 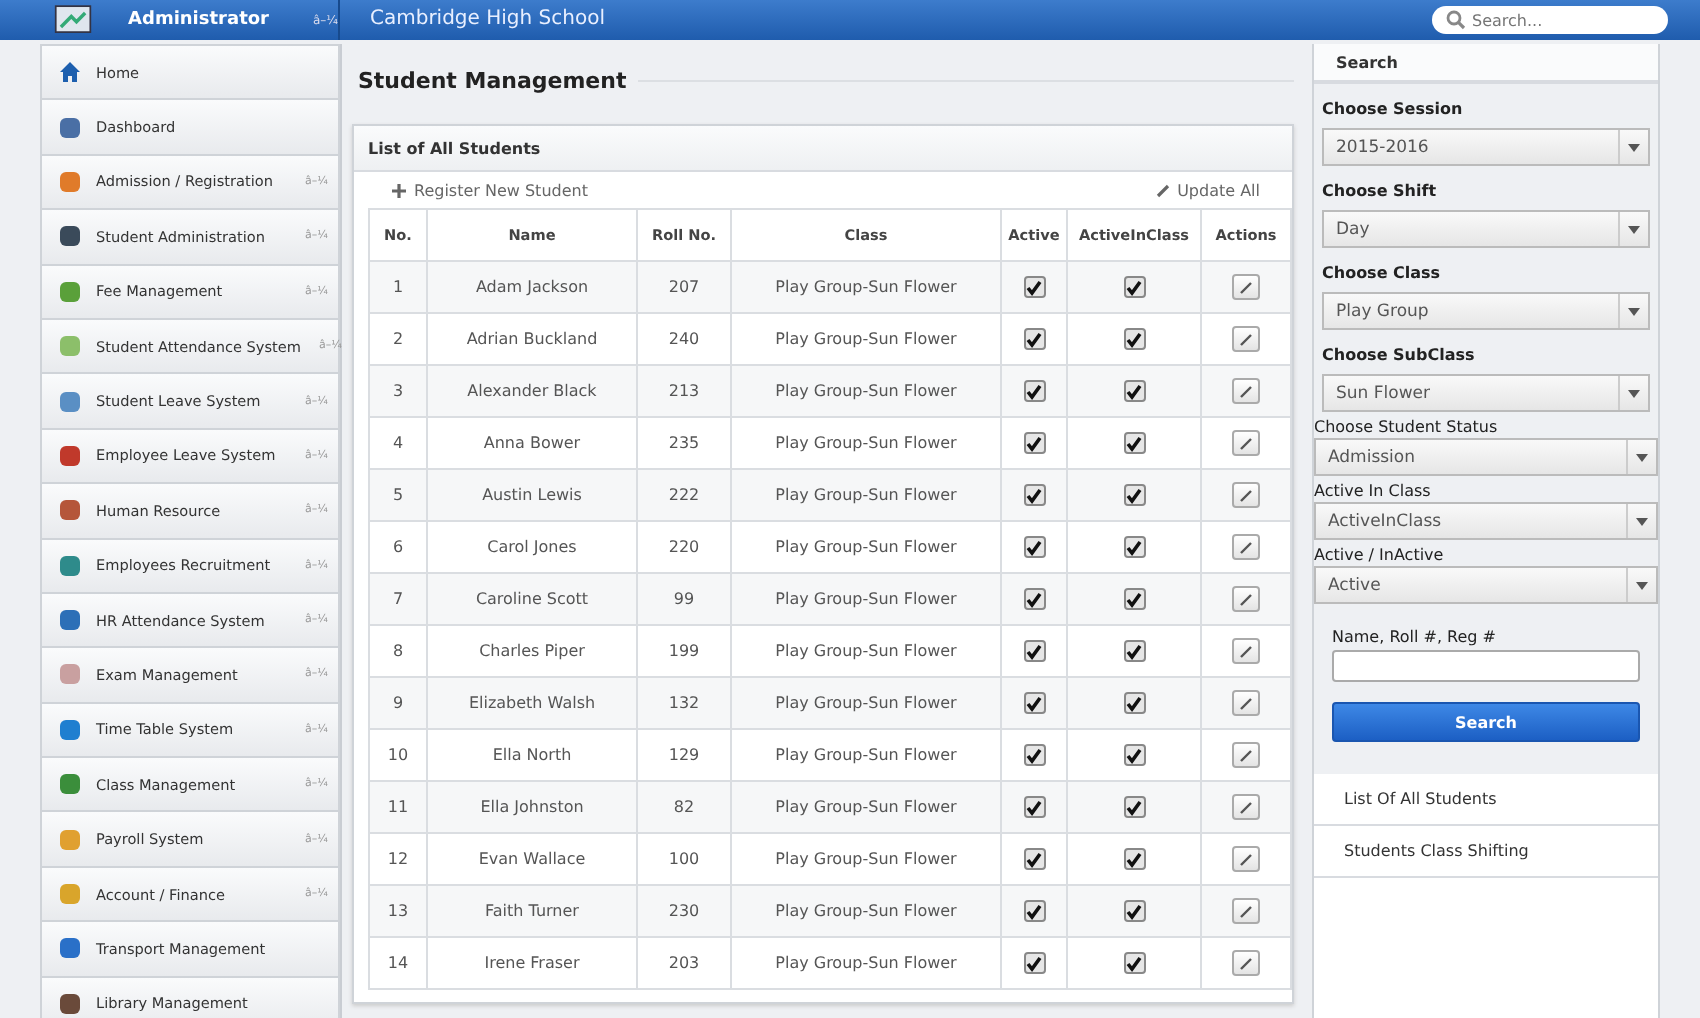 I want to click on text-field-label: Name, Roll #, Reg #, so click(x=1415, y=637).